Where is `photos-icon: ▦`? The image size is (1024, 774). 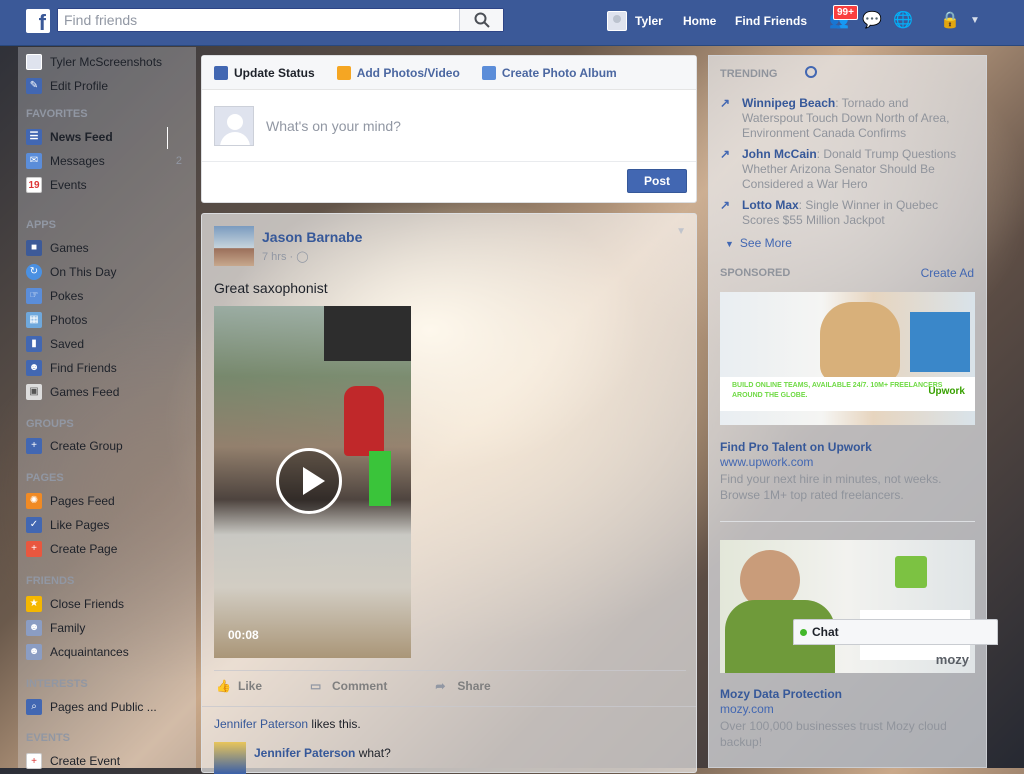
photos-icon: ▦ is located at coordinates (34, 320).